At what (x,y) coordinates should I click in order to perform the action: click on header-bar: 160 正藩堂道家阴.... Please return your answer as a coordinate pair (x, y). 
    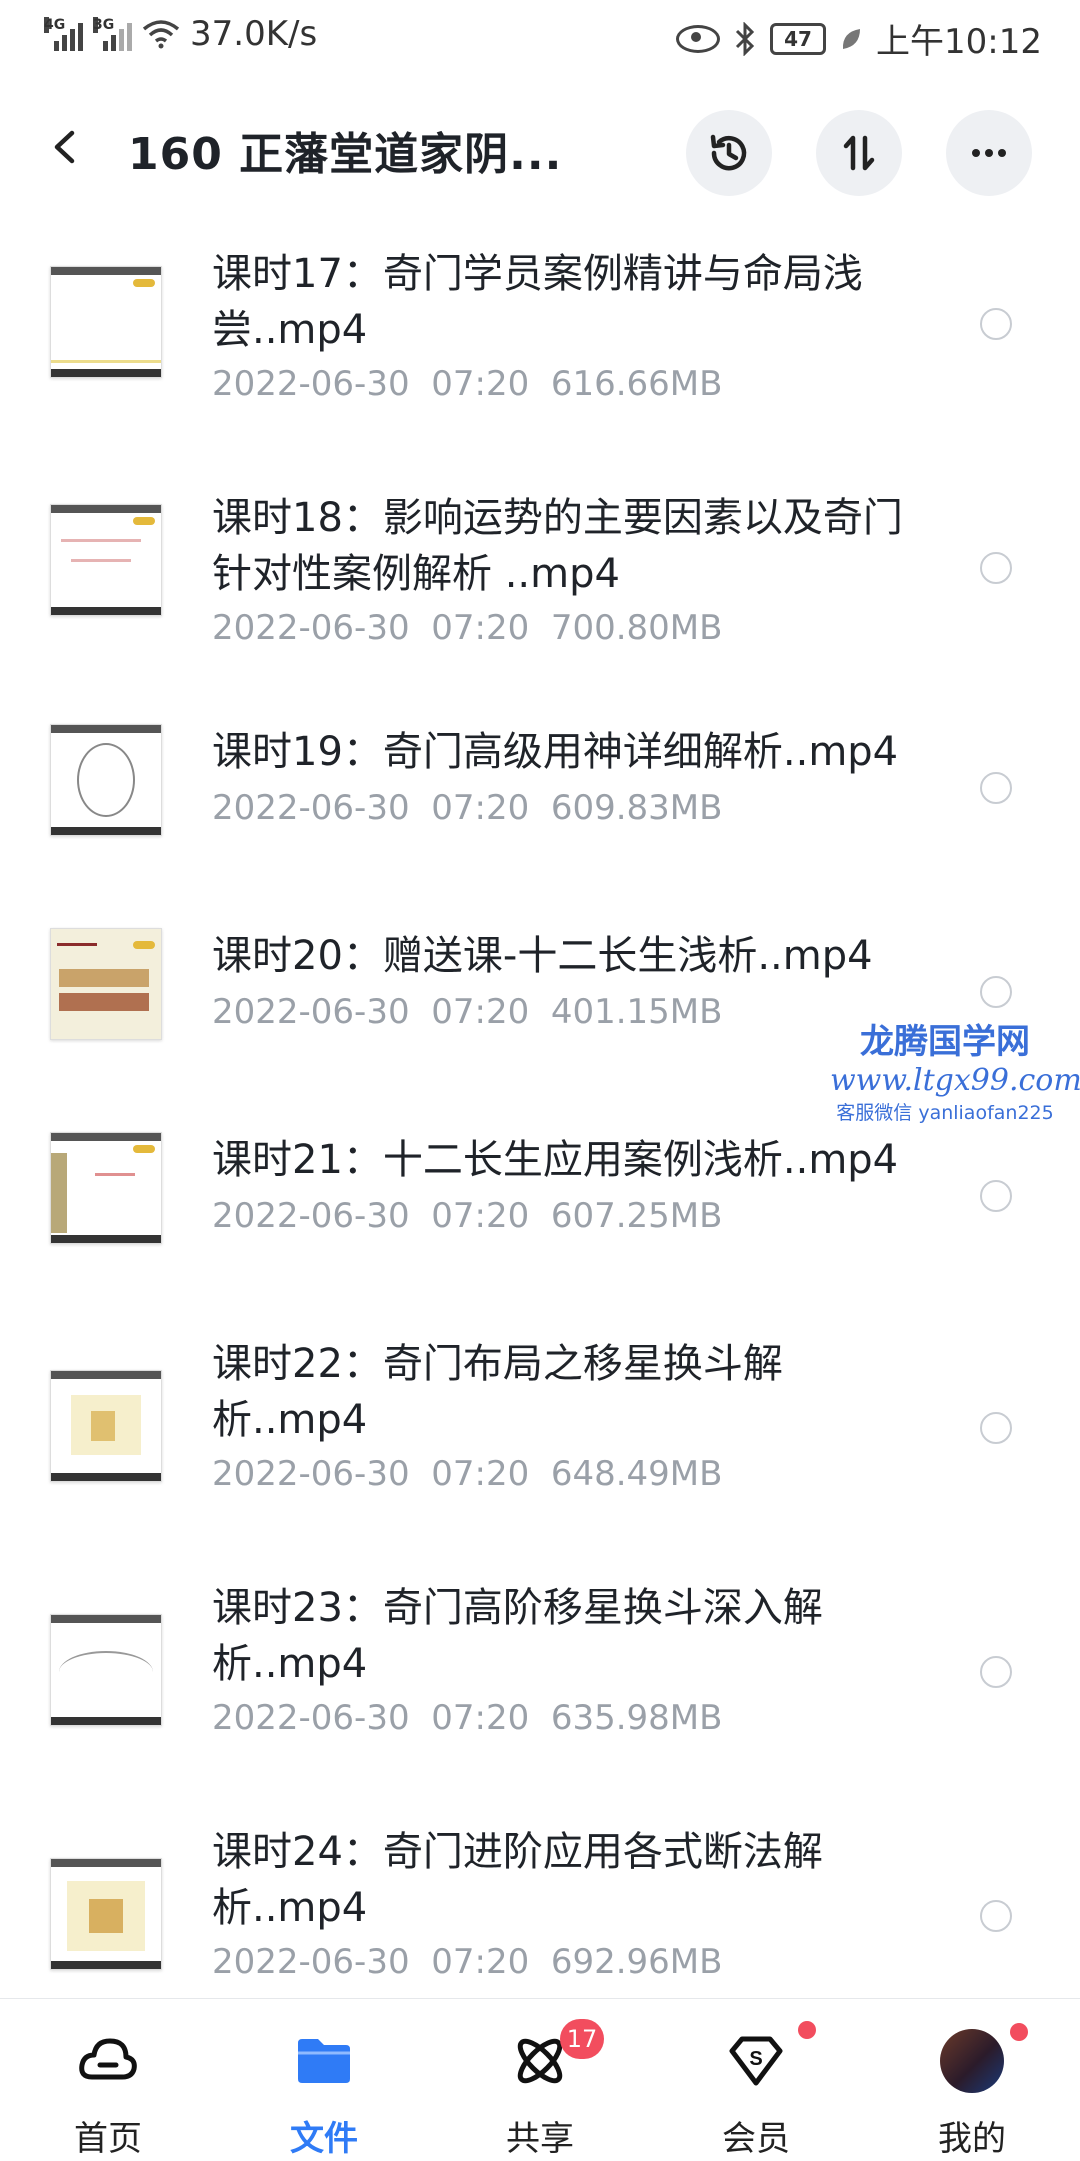
    Looking at the image, I should click on (540, 154).